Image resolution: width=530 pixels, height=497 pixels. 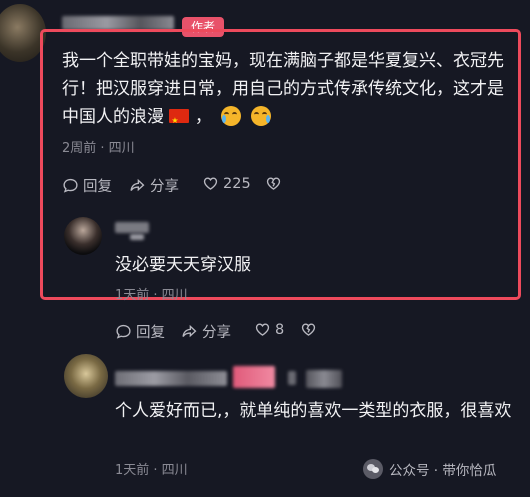 I want to click on flag-cn-icon, so click(x=179, y=121).